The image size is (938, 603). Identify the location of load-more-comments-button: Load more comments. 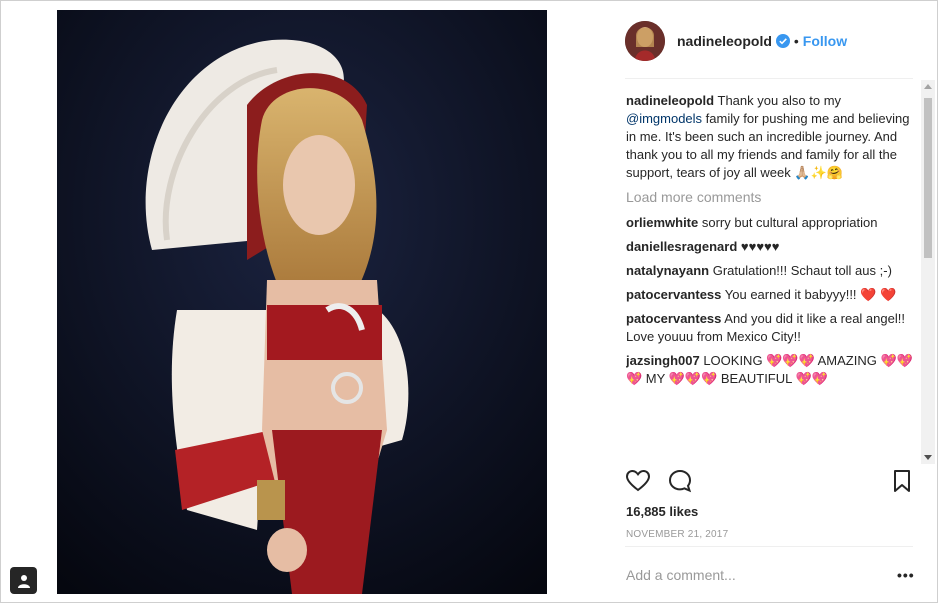
(771, 197).